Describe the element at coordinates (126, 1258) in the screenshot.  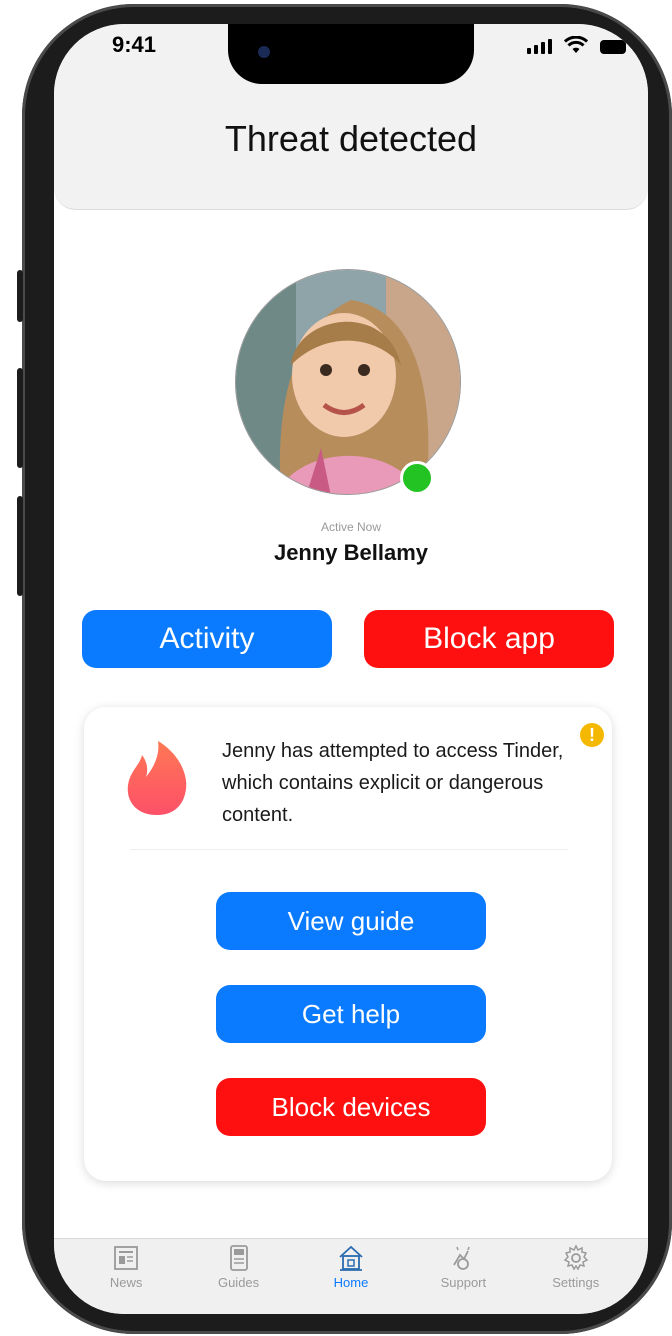
I see `news-icon` at that location.